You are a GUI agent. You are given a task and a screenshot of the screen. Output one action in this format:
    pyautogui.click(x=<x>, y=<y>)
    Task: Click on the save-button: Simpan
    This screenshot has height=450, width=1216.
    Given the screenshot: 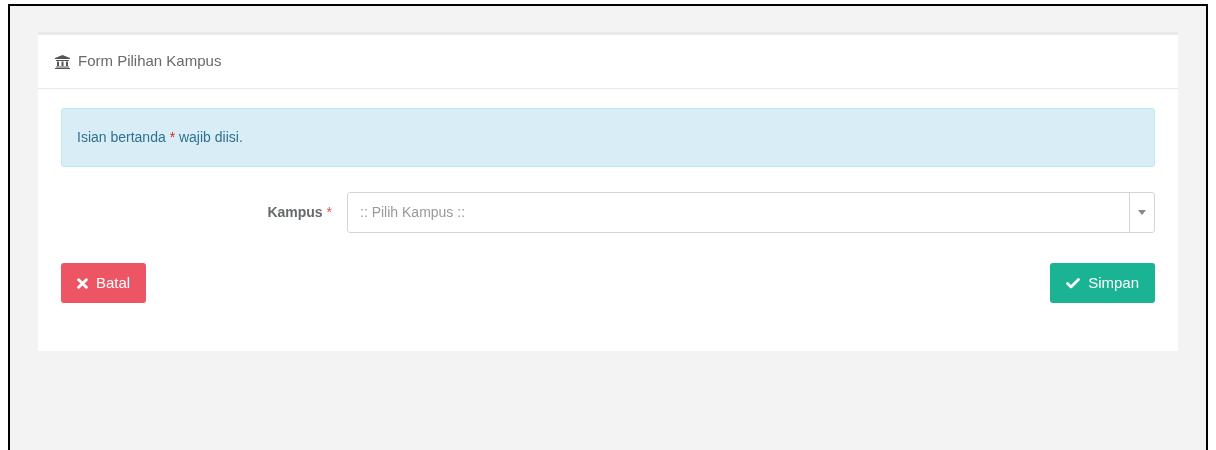 What is the action you would take?
    pyautogui.click(x=1102, y=283)
    